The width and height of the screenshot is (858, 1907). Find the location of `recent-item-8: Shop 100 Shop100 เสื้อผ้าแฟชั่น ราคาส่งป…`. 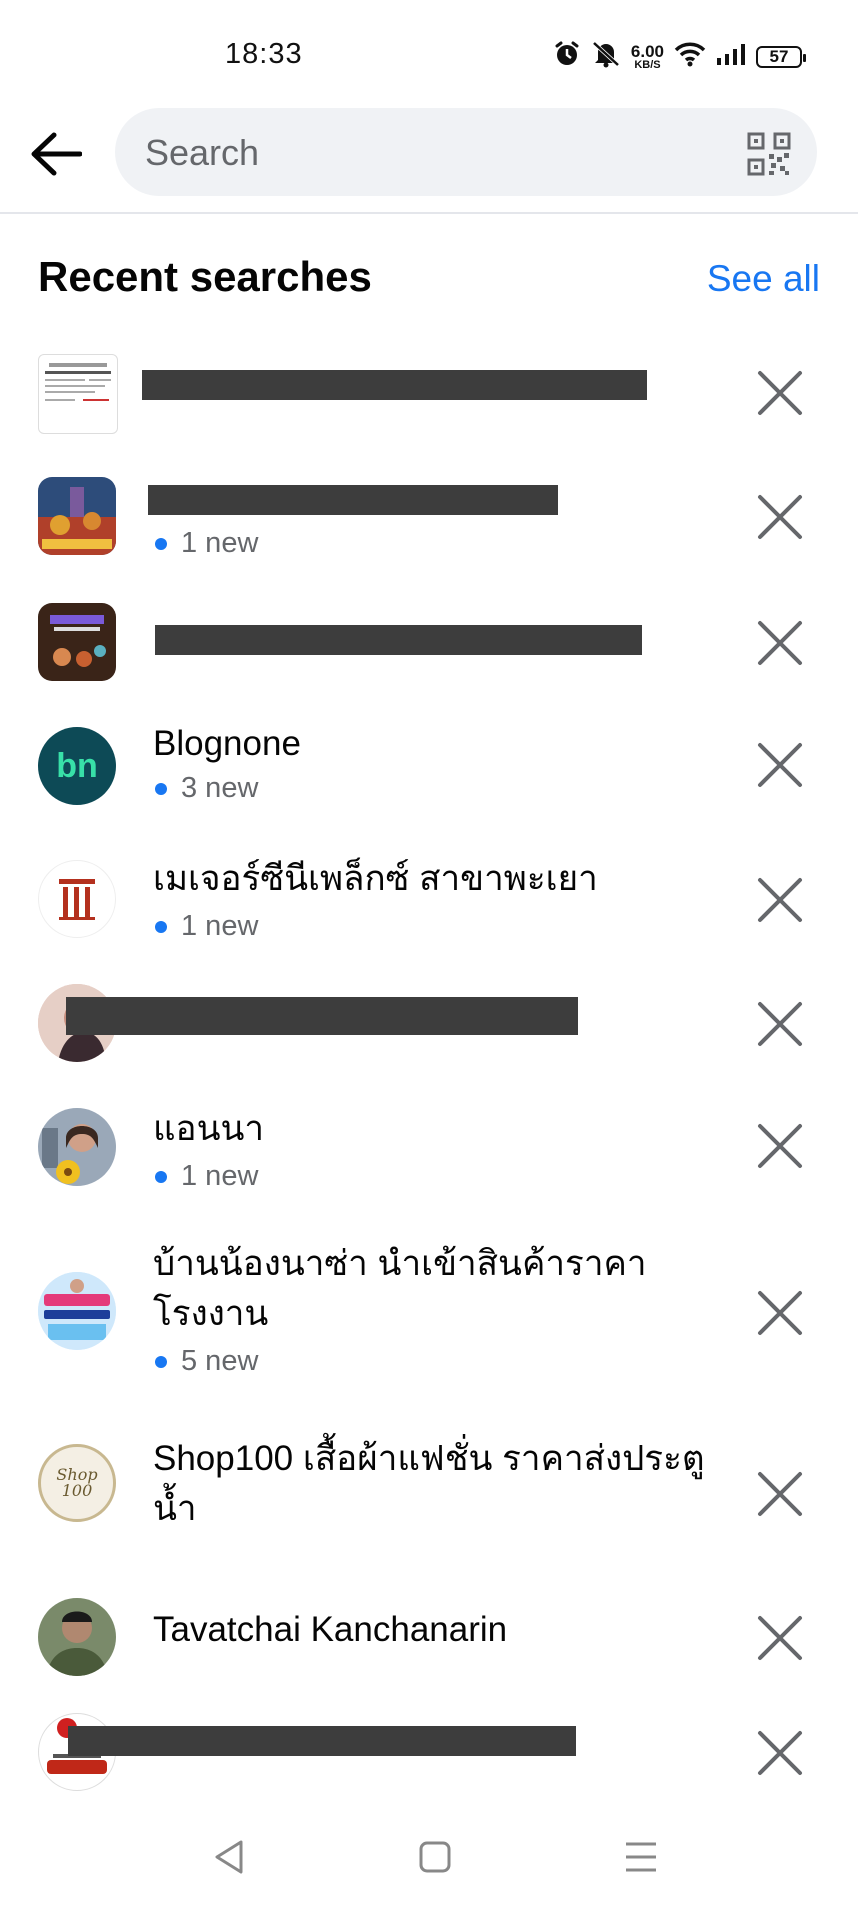

recent-item-8: Shop 100 Shop100 เสื้อผ้าแฟชั่น ราคาส่งป… is located at coordinates (429, 1490).